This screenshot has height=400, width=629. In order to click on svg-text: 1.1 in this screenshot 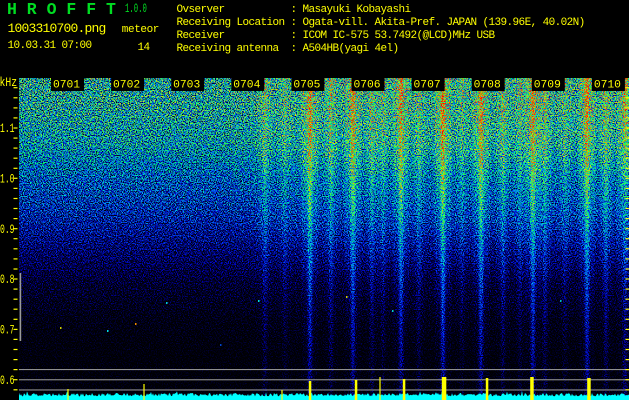, I will do `click(7, 130)`.